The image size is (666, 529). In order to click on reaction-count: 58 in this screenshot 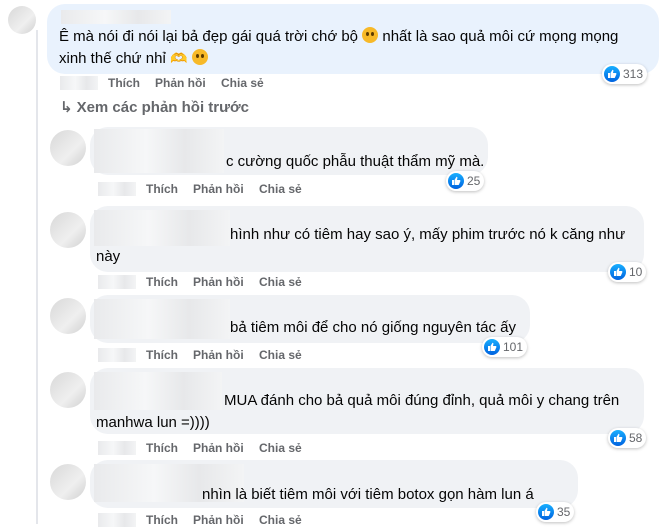, I will do `click(627, 438)`.